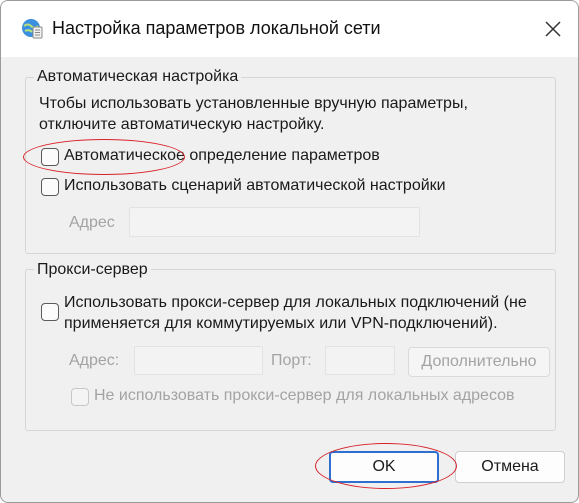  I want to click on auto-config-description-line2: отключите автоматическую настройку., so click(182, 124).